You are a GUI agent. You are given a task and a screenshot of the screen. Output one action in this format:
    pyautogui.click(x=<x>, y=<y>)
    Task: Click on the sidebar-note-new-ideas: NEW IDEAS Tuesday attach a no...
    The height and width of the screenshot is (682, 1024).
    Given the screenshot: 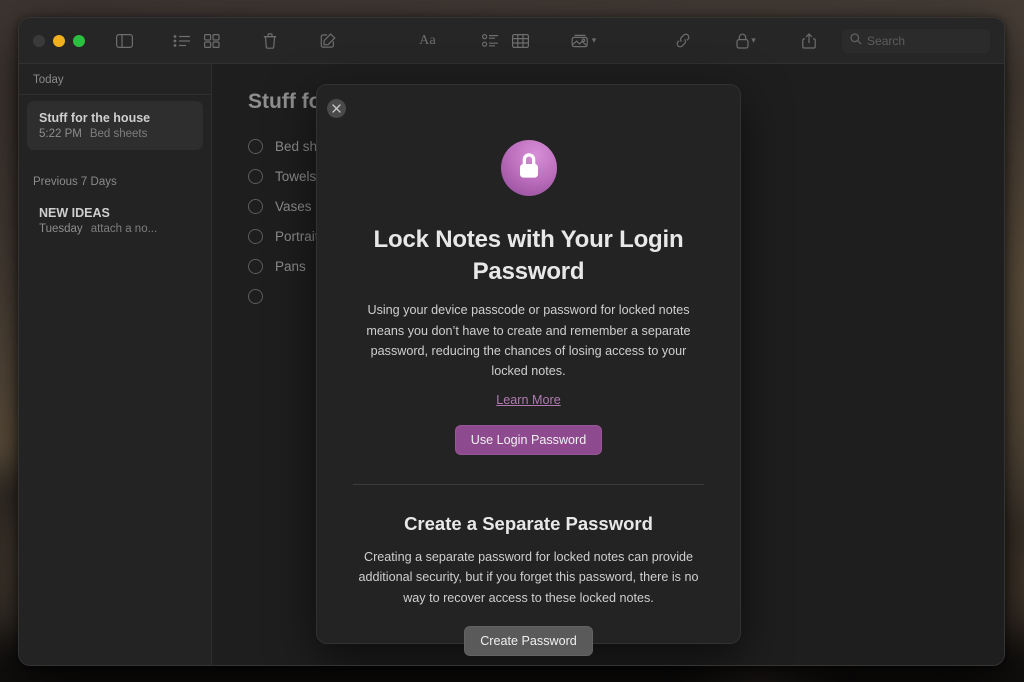 What is the action you would take?
    pyautogui.click(x=115, y=220)
    